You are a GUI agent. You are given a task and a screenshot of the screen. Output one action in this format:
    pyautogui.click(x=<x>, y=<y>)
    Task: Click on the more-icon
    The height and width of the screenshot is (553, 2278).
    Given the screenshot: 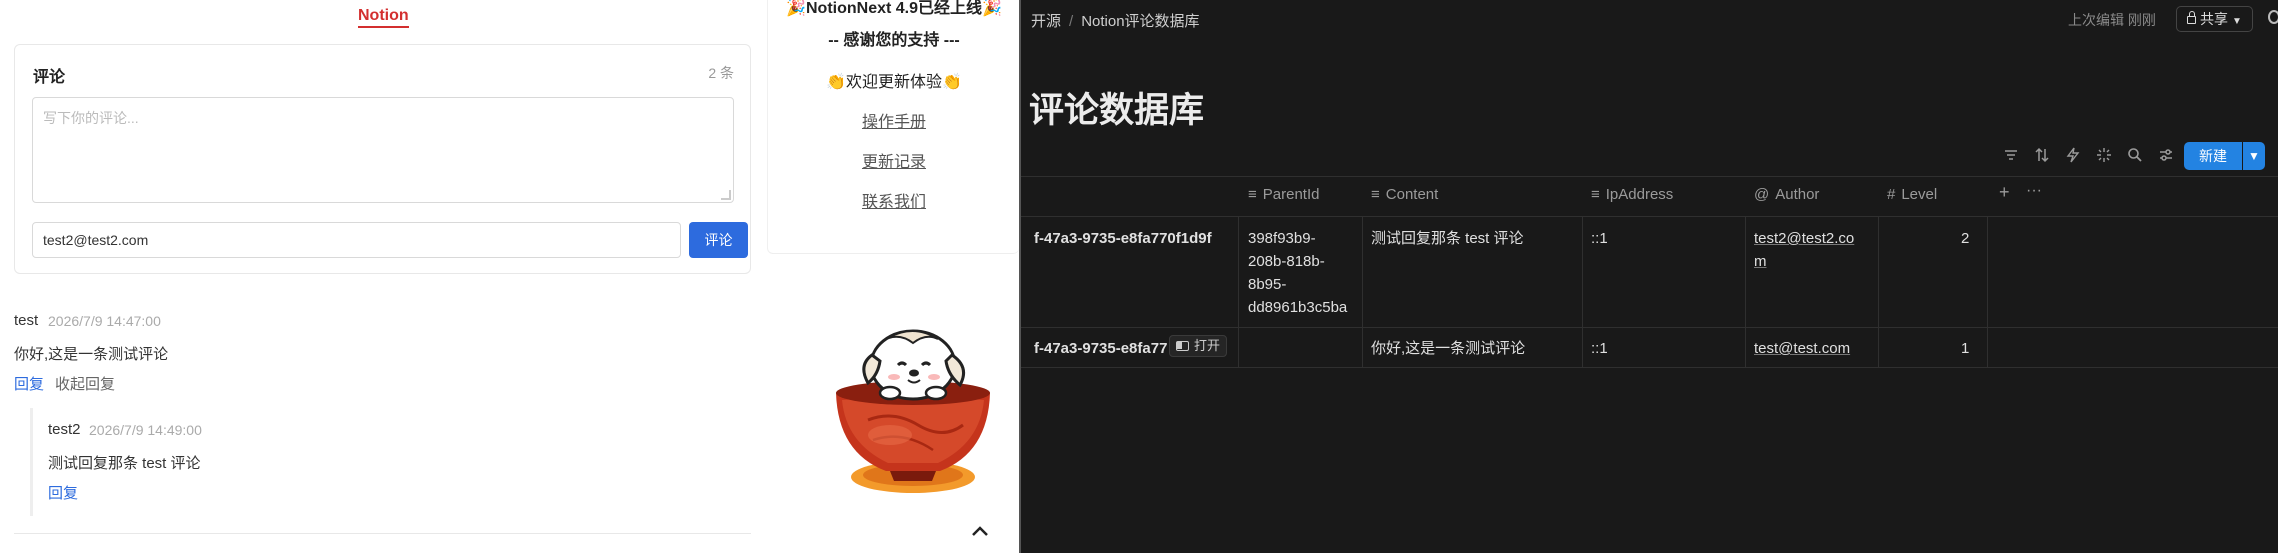 What is the action you would take?
    pyautogui.click(x=2273, y=17)
    